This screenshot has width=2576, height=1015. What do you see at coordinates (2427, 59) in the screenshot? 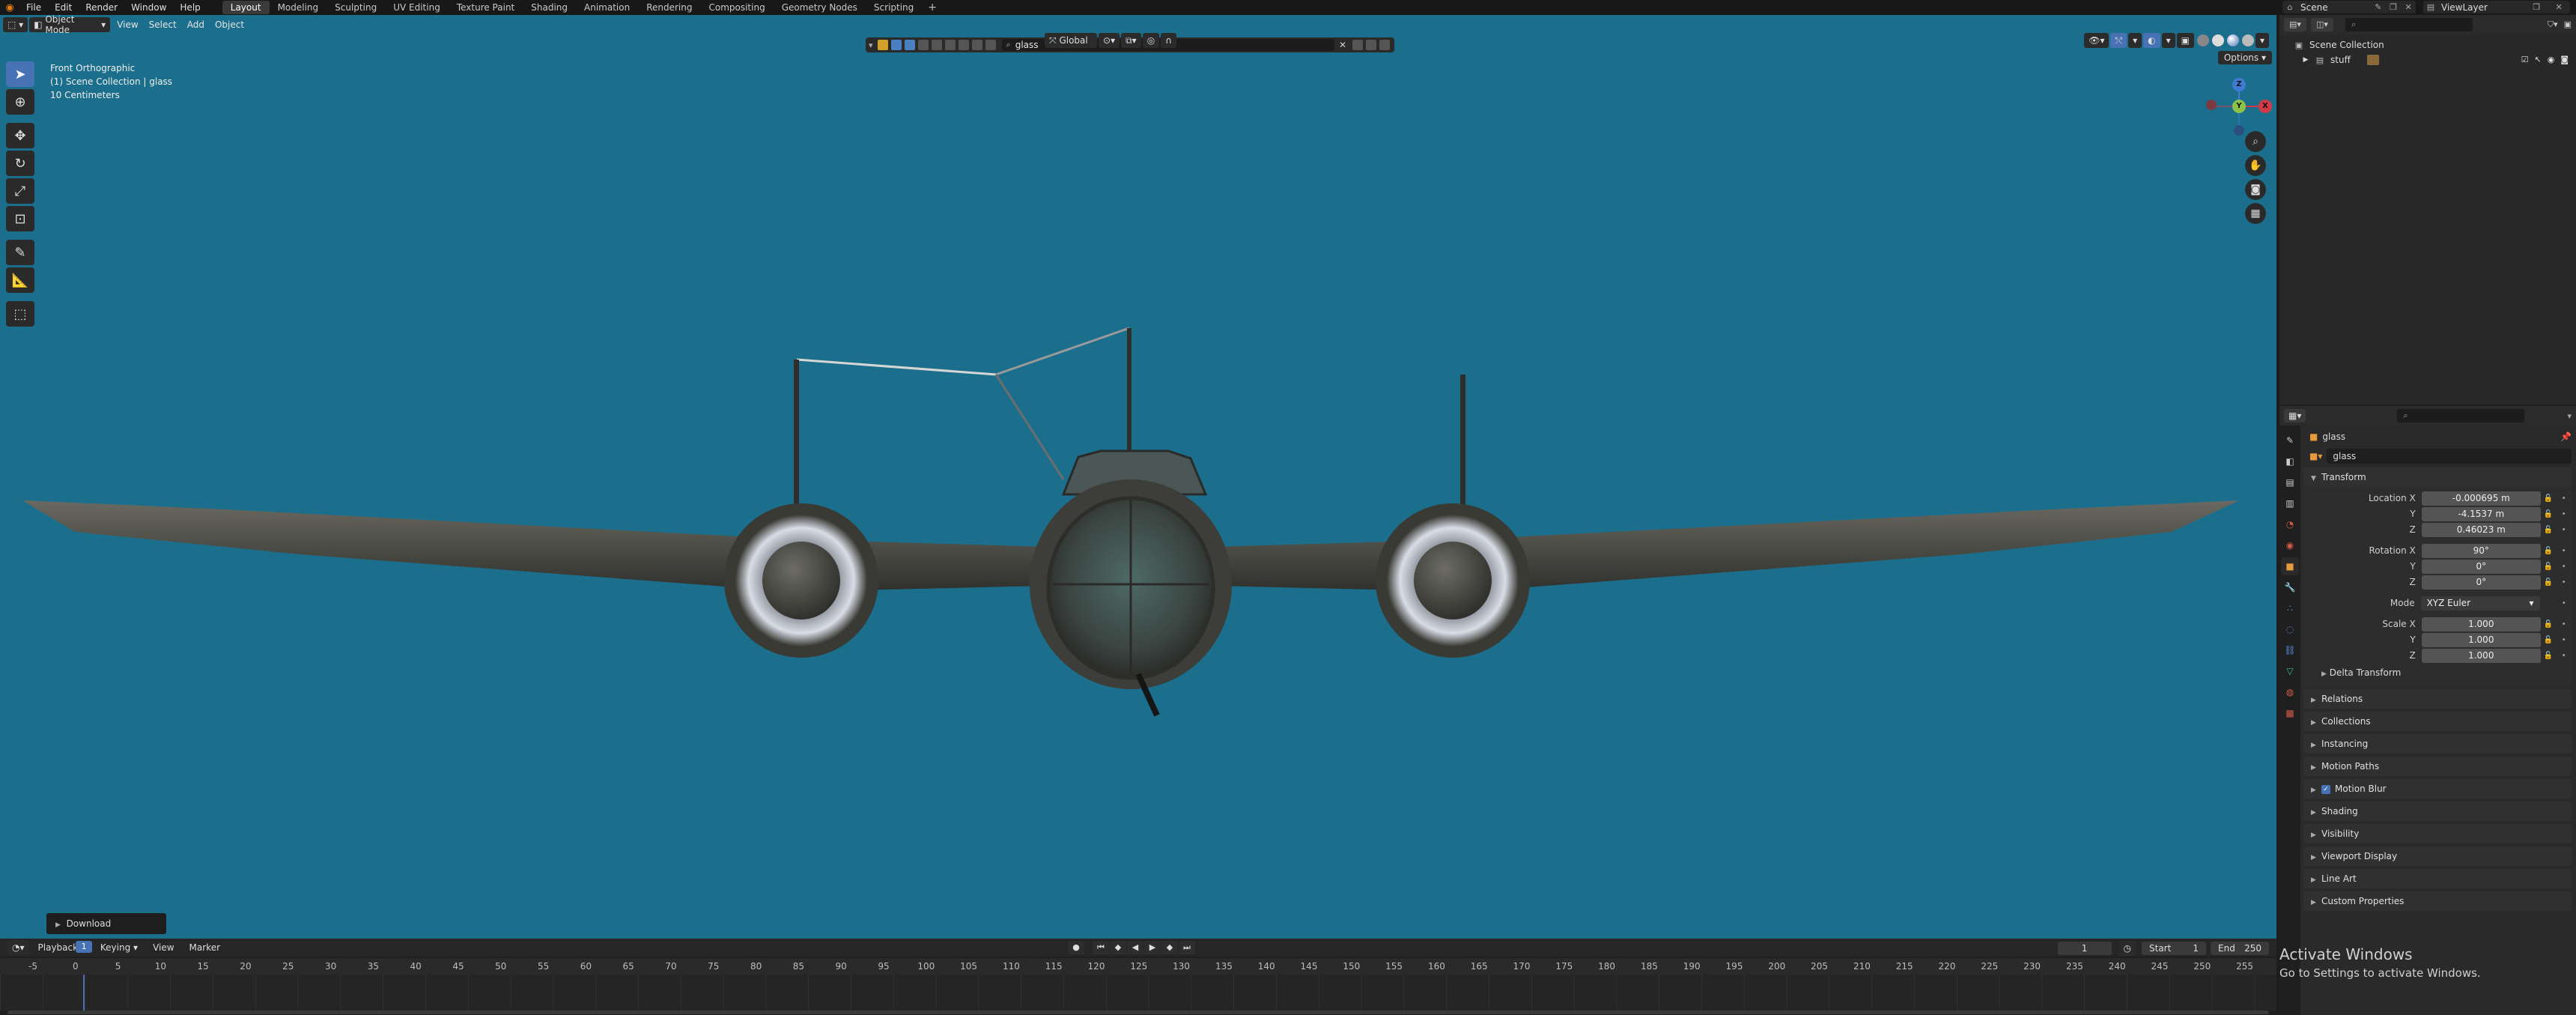
I see `outliner-row-stuff: ▶ ▤ stuff ☑ ↖ ◉ ◙` at bounding box center [2427, 59].